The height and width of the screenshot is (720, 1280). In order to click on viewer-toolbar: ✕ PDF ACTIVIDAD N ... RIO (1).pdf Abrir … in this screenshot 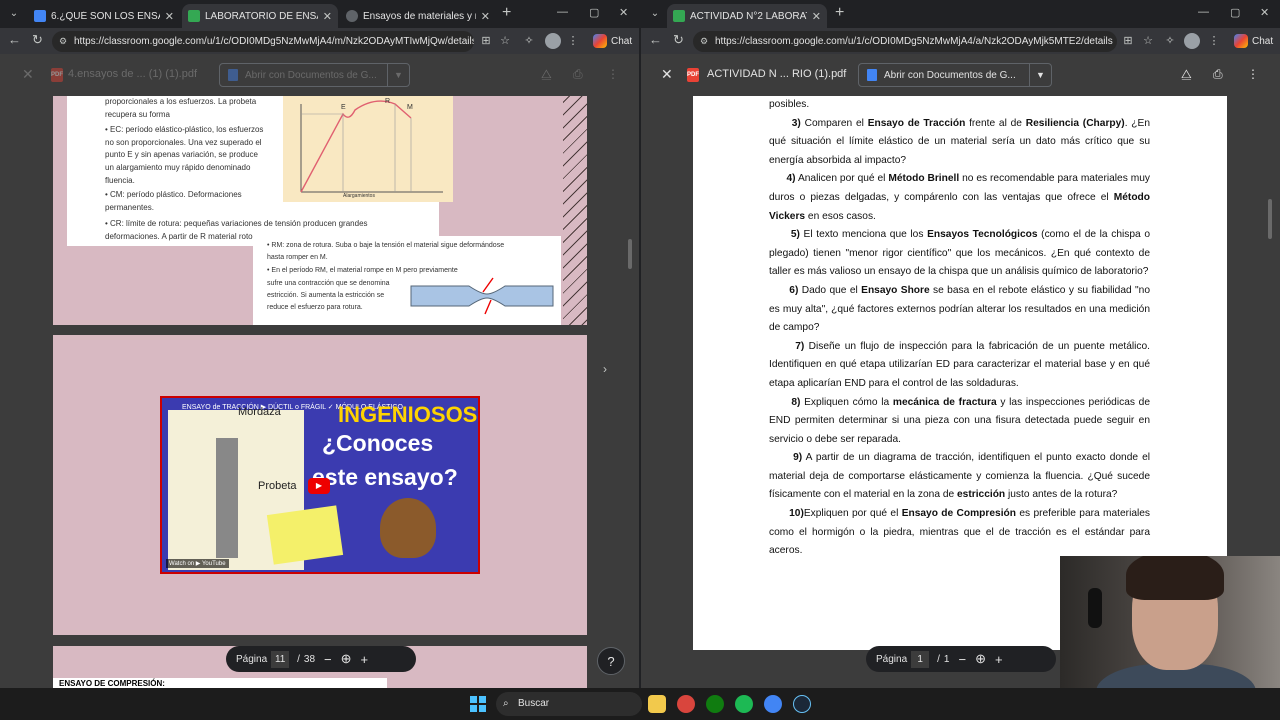, I will do `click(960, 75)`.